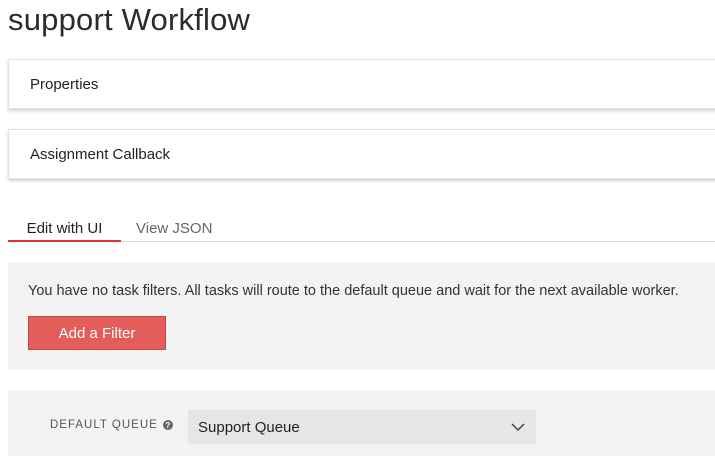 Image resolution: width=715 pixels, height=456 pixels. What do you see at coordinates (518, 427) in the screenshot?
I see `chevron-down-icon` at bounding box center [518, 427].